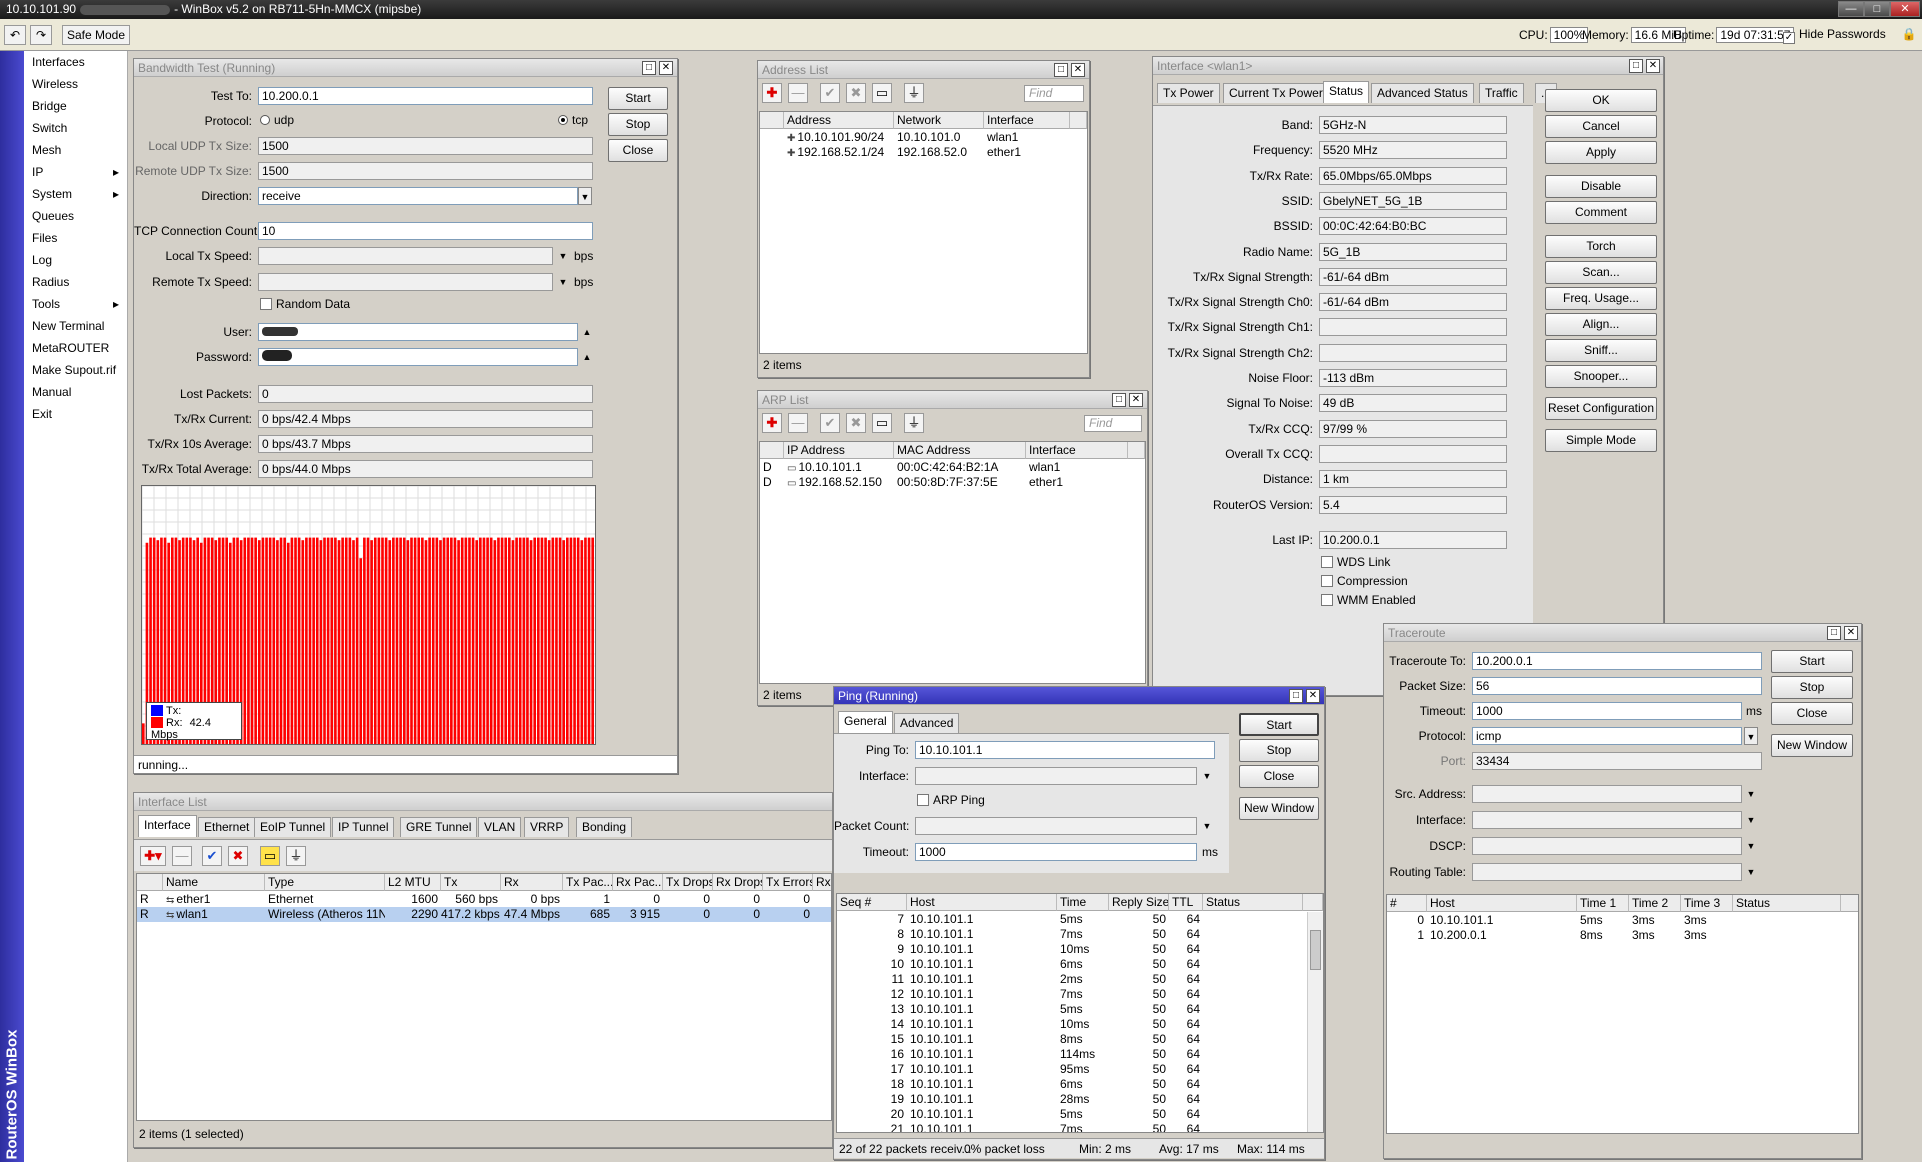 The width and height of the screenshot is (1922, 1162). I want to click on enable-icon: ✔, so click(830, 93).